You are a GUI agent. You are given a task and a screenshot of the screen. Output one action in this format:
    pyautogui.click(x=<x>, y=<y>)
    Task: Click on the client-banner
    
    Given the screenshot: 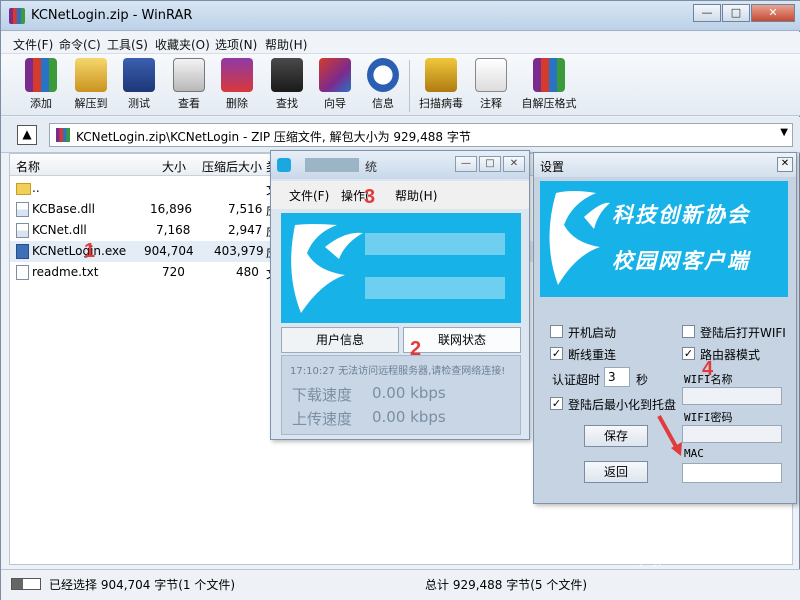 What is the action you would take?
    pyautogui.click(x=401, y=268)
    